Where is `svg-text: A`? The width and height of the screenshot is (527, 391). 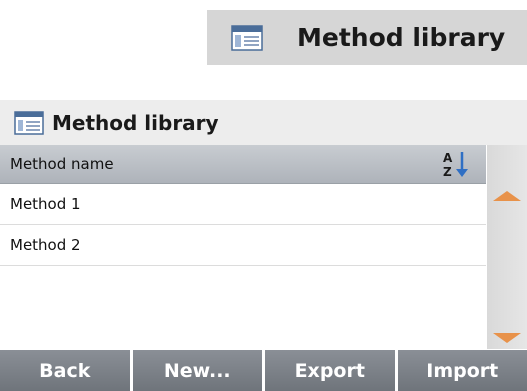
svg-text: A is located at coordinates (448, 158).